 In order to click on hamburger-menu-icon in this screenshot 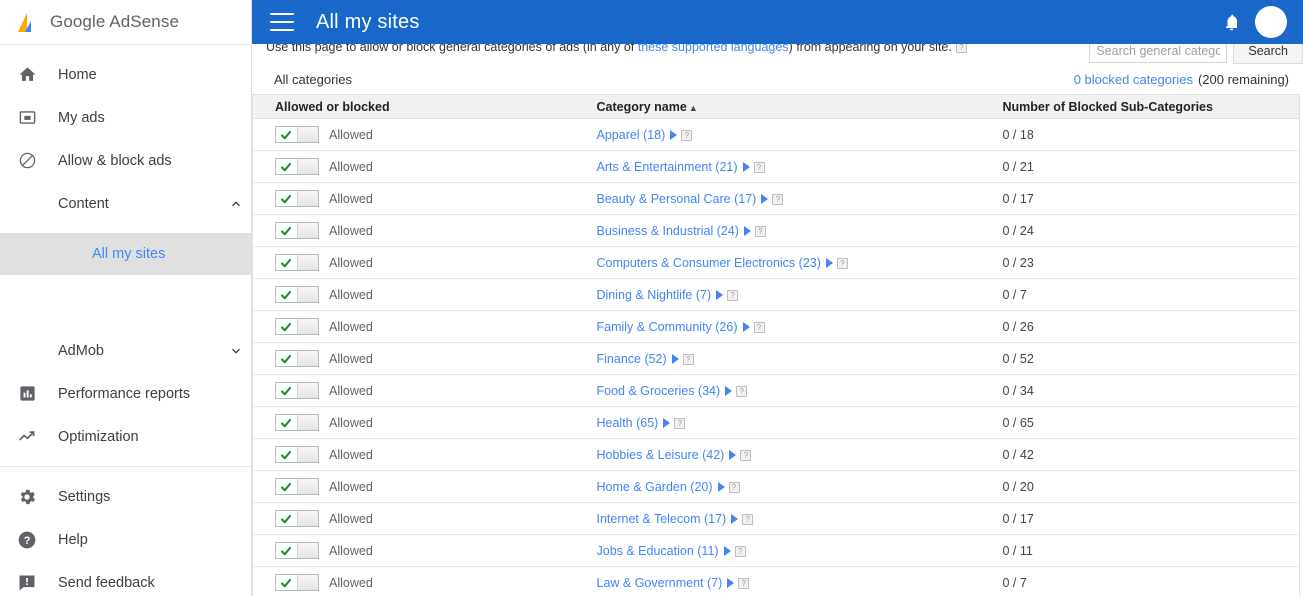, I will do `click(282, 22)`.